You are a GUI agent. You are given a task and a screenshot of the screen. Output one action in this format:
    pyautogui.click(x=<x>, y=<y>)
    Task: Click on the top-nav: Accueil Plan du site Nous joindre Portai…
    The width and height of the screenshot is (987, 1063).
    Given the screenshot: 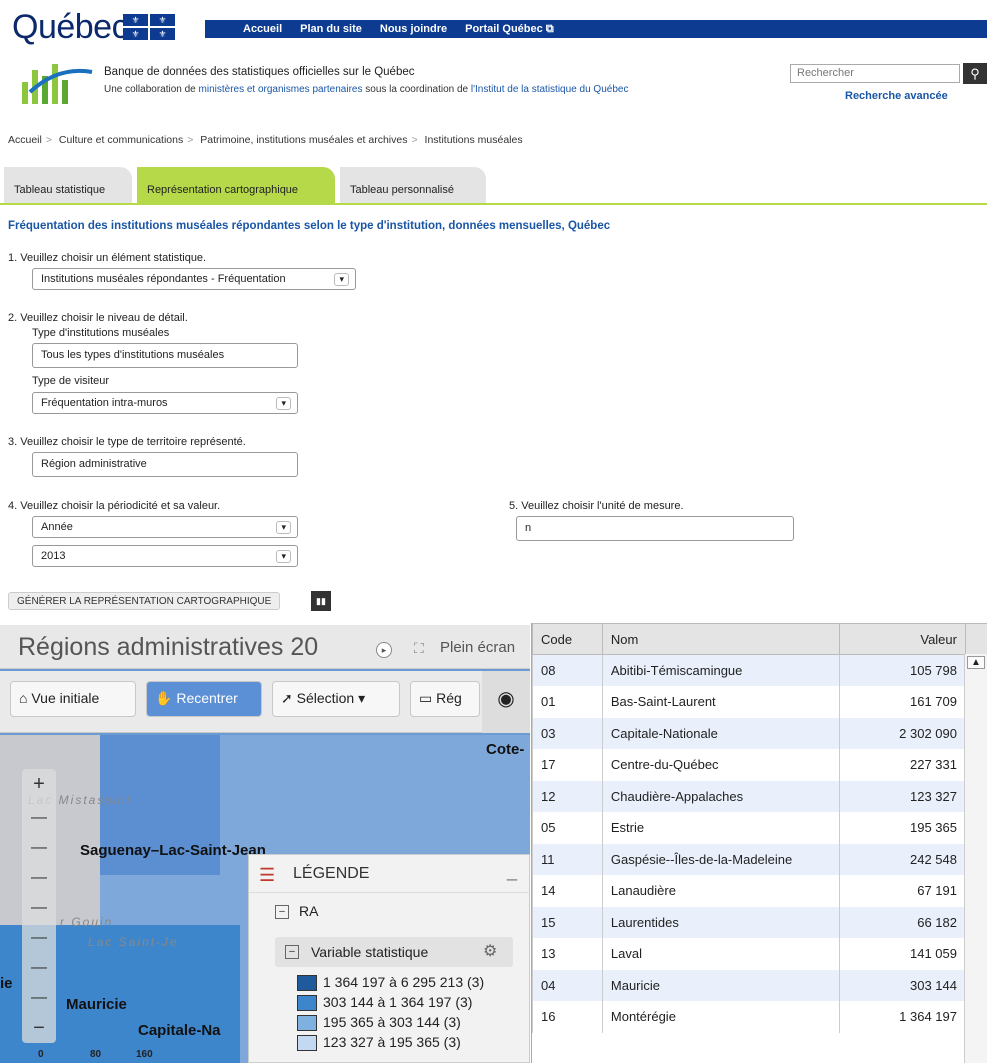 What is the action you would take?
    pyautogui.click(x=596, y=29)
    